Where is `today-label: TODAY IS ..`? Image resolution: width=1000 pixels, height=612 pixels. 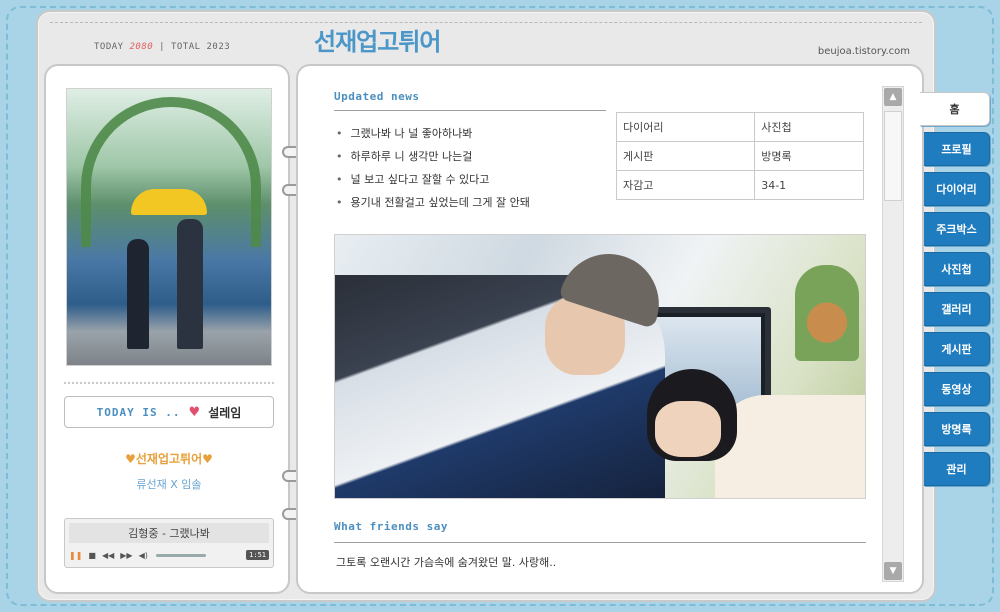
today-label: TODAY IS .. is located at coordinates (138, 412).